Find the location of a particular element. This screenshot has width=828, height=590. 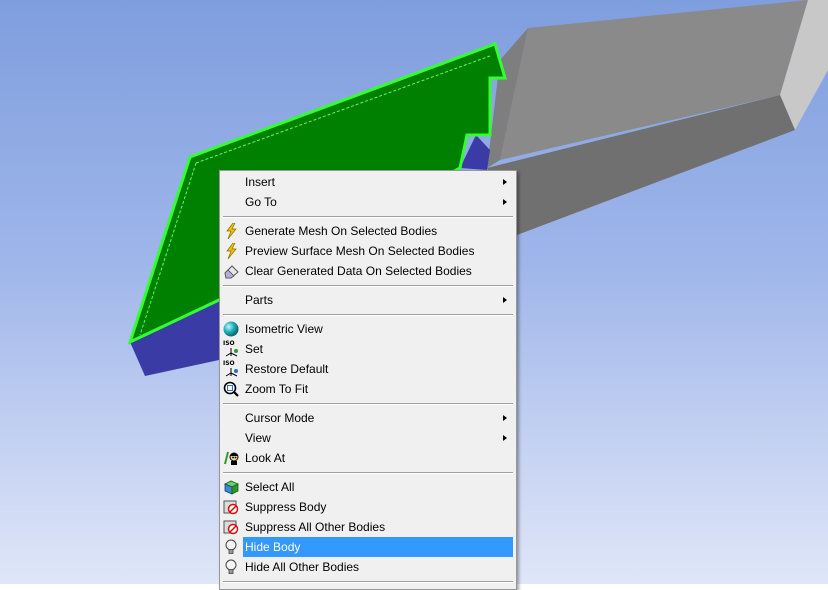

iso-set-icon: ISO is located at coordinates (231, 349).